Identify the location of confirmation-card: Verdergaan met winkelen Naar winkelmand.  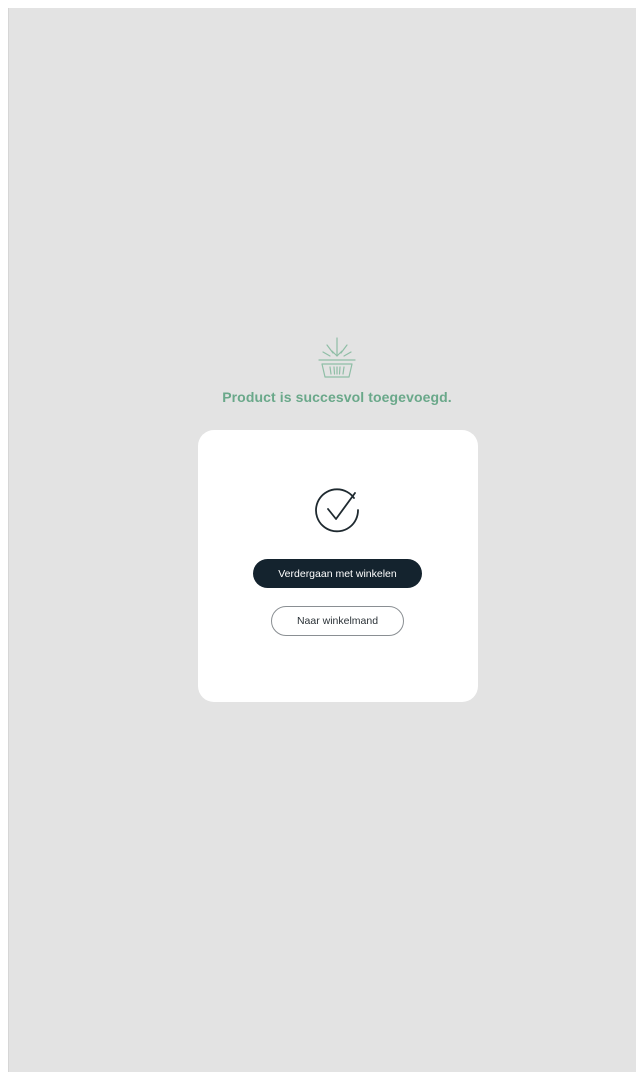
(338, 566).